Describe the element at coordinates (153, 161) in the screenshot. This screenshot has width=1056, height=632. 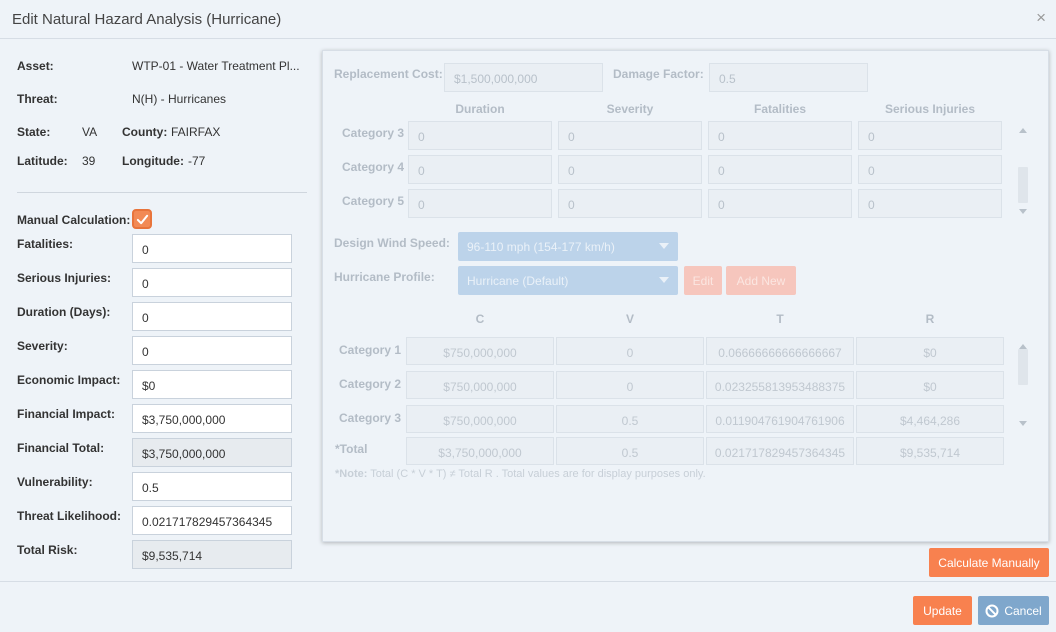
I see `longitude-label: Longitude:` at that location.